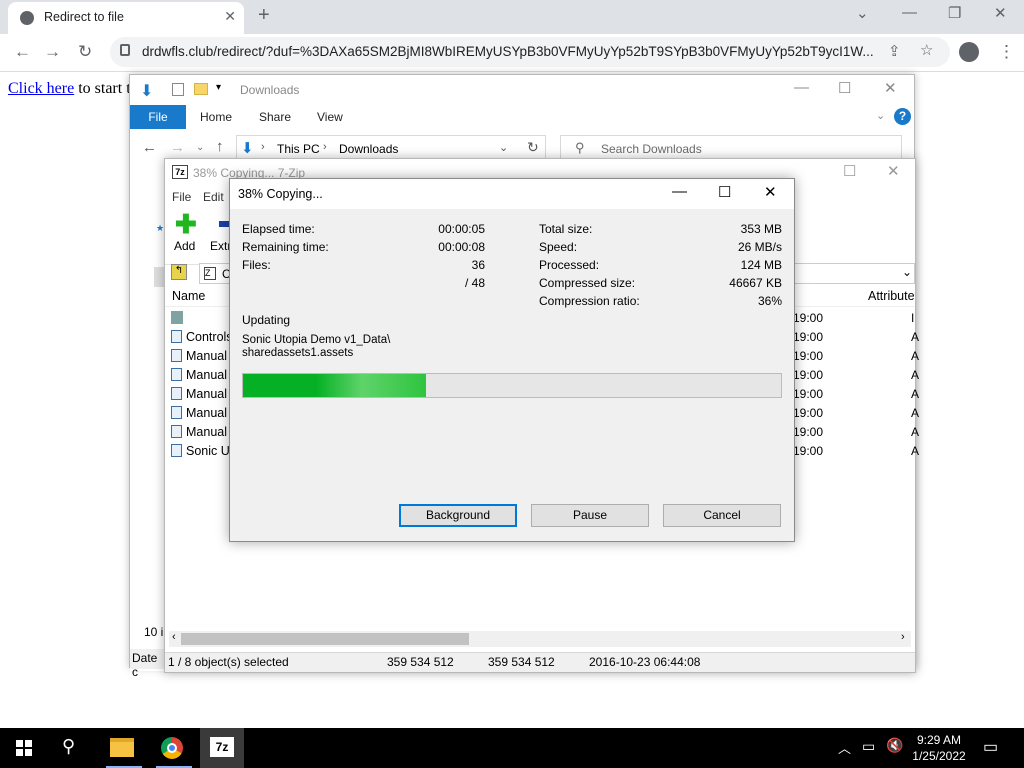 The image size is (1024, 768). I want to click on ribbon-share-tab: Share, so click(275, 117).